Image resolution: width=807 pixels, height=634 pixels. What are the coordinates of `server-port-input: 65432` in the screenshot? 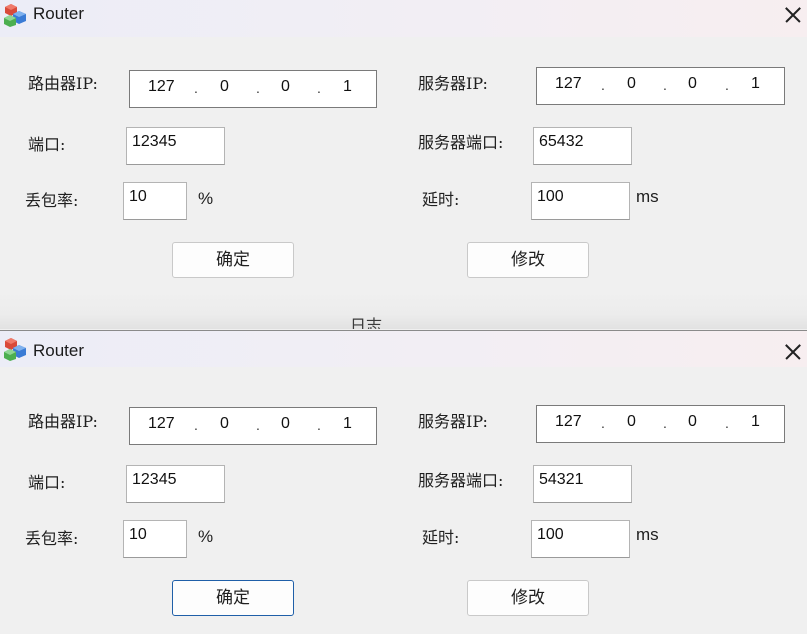 It's located at (582, 146).